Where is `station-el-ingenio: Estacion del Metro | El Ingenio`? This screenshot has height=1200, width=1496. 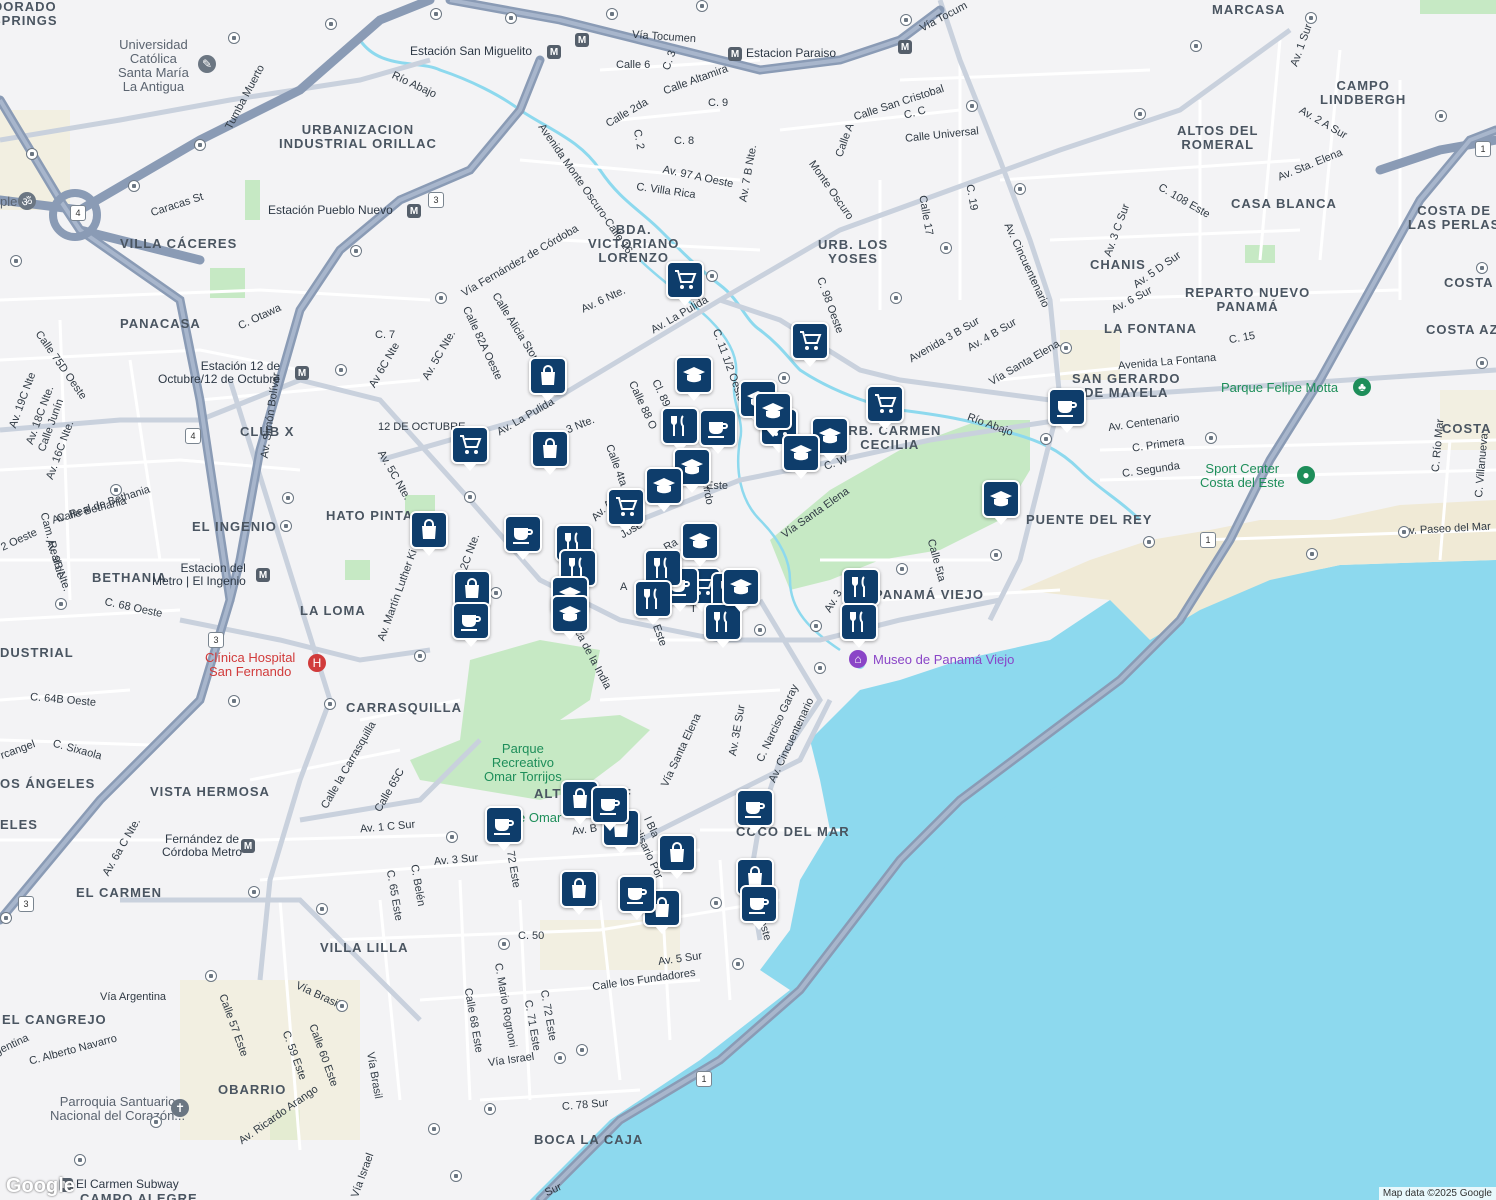 station-el-ingenio: Estacion del Metro | El Ingenio is located at coordinates (199, 575).